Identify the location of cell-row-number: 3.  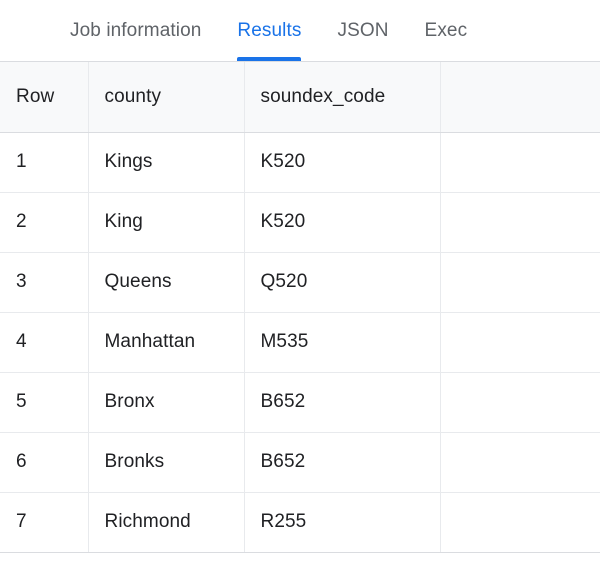
(44, 282).